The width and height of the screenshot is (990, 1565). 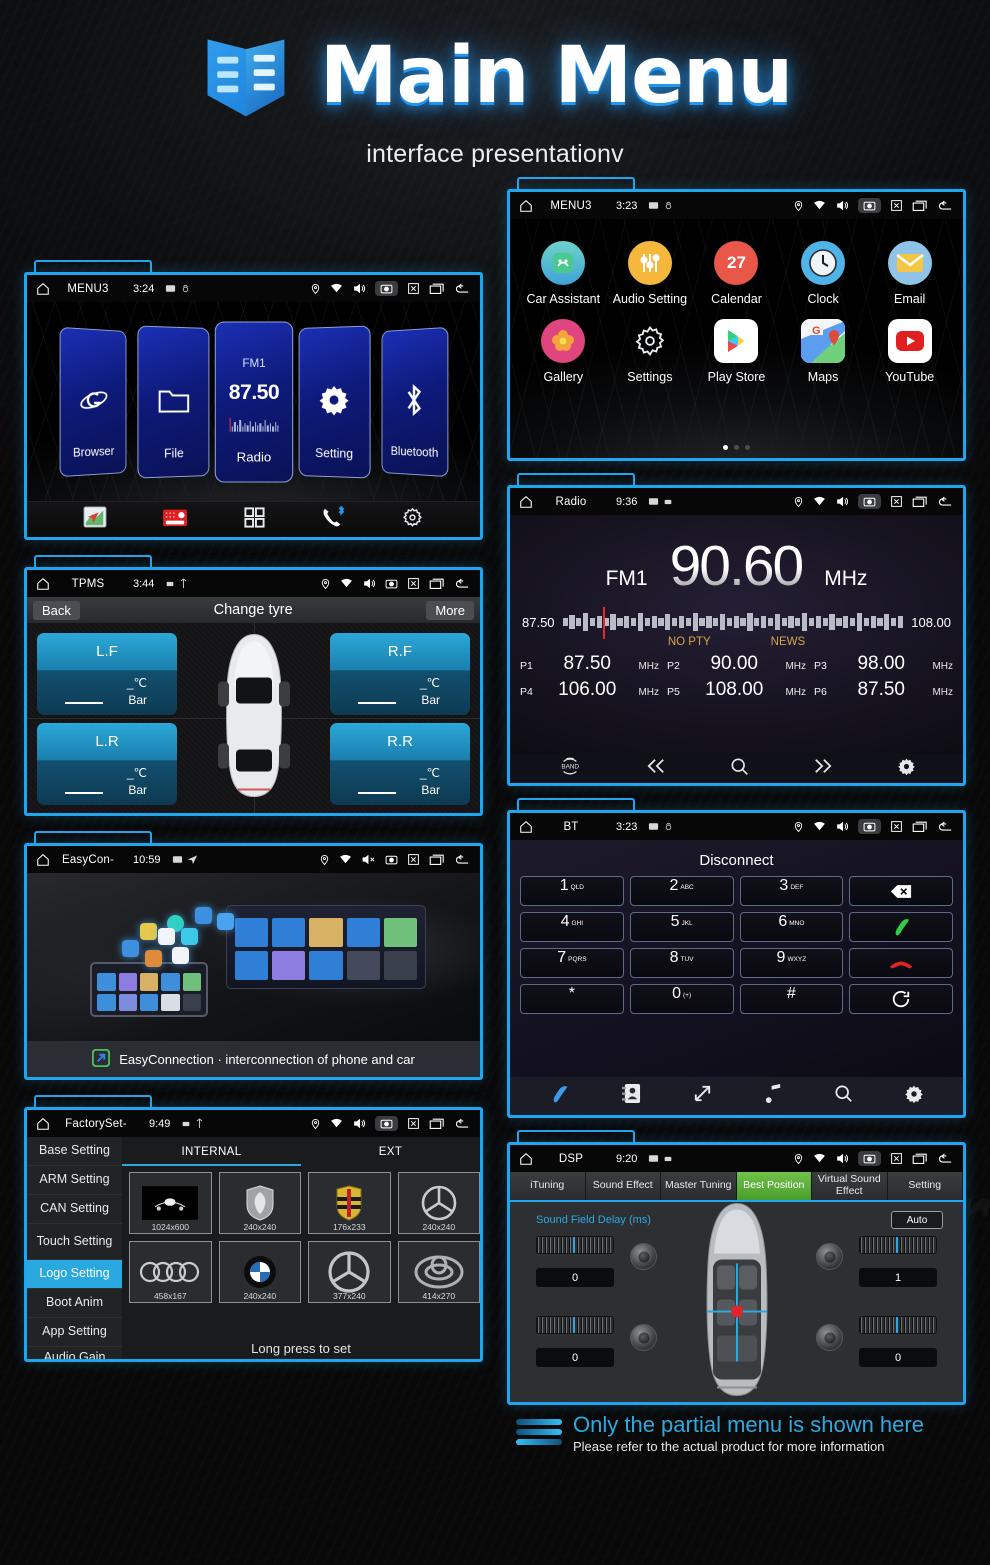 What do you see at coordinates (823, 351) in the screenshot?
I see `app-maps: G Maps` at bounding box center [823, 351].